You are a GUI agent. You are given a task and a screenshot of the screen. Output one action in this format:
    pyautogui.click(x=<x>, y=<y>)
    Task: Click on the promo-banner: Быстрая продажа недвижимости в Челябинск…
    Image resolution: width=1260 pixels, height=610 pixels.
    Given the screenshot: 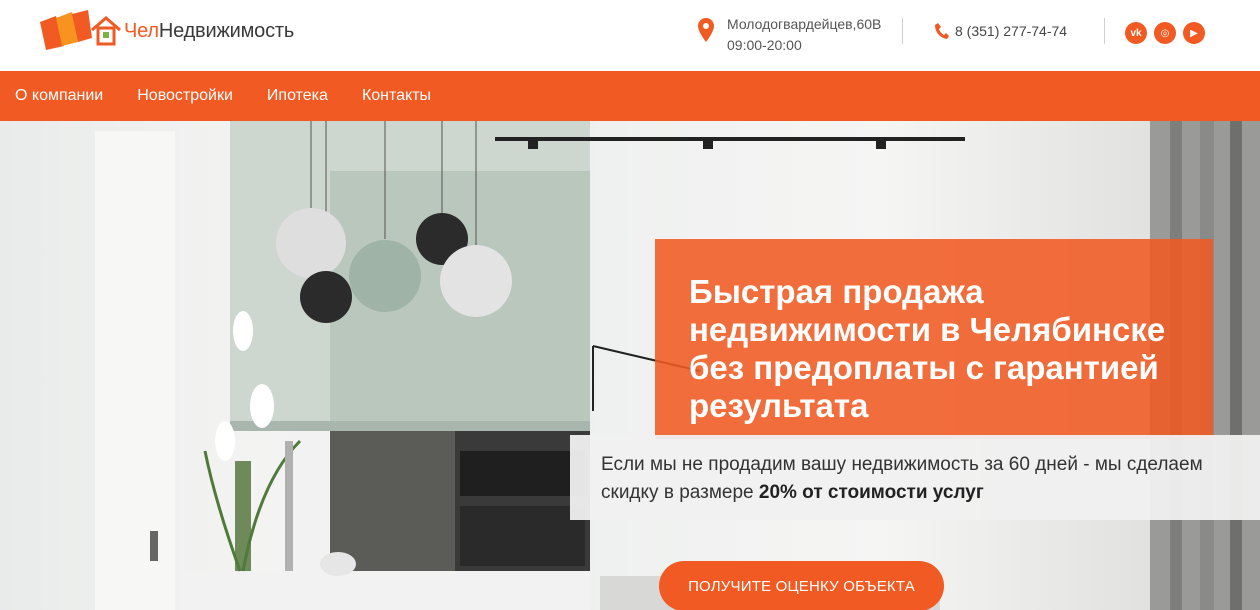 What is the action you would take?
    pyautogui.click(x=934, y=339)
    